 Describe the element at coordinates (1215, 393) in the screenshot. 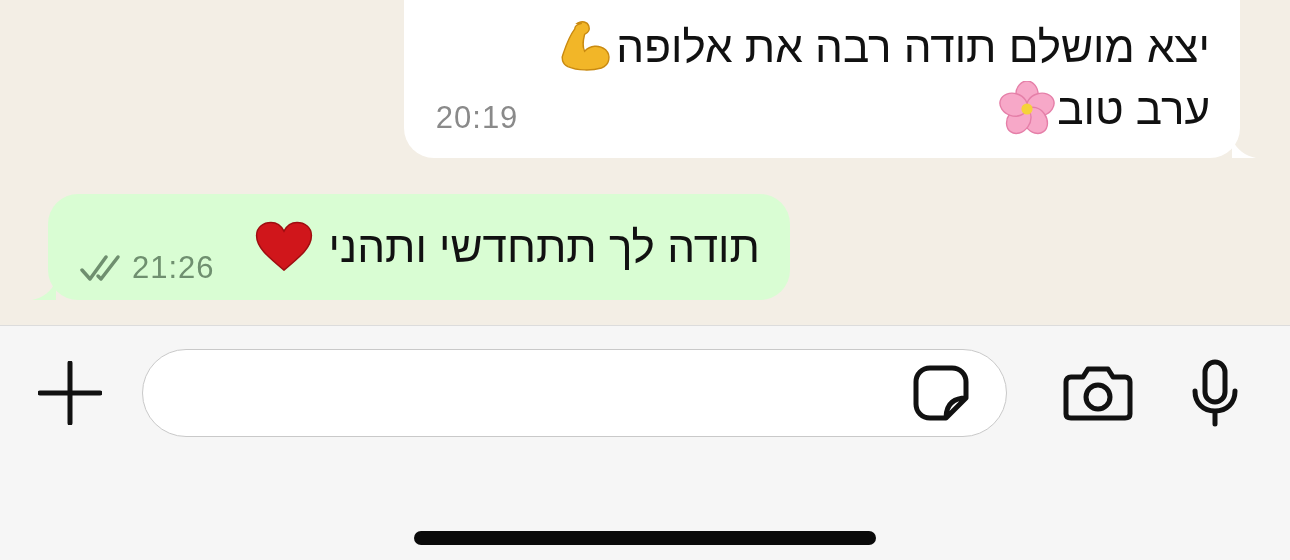

I see `microphone-button` at that location.